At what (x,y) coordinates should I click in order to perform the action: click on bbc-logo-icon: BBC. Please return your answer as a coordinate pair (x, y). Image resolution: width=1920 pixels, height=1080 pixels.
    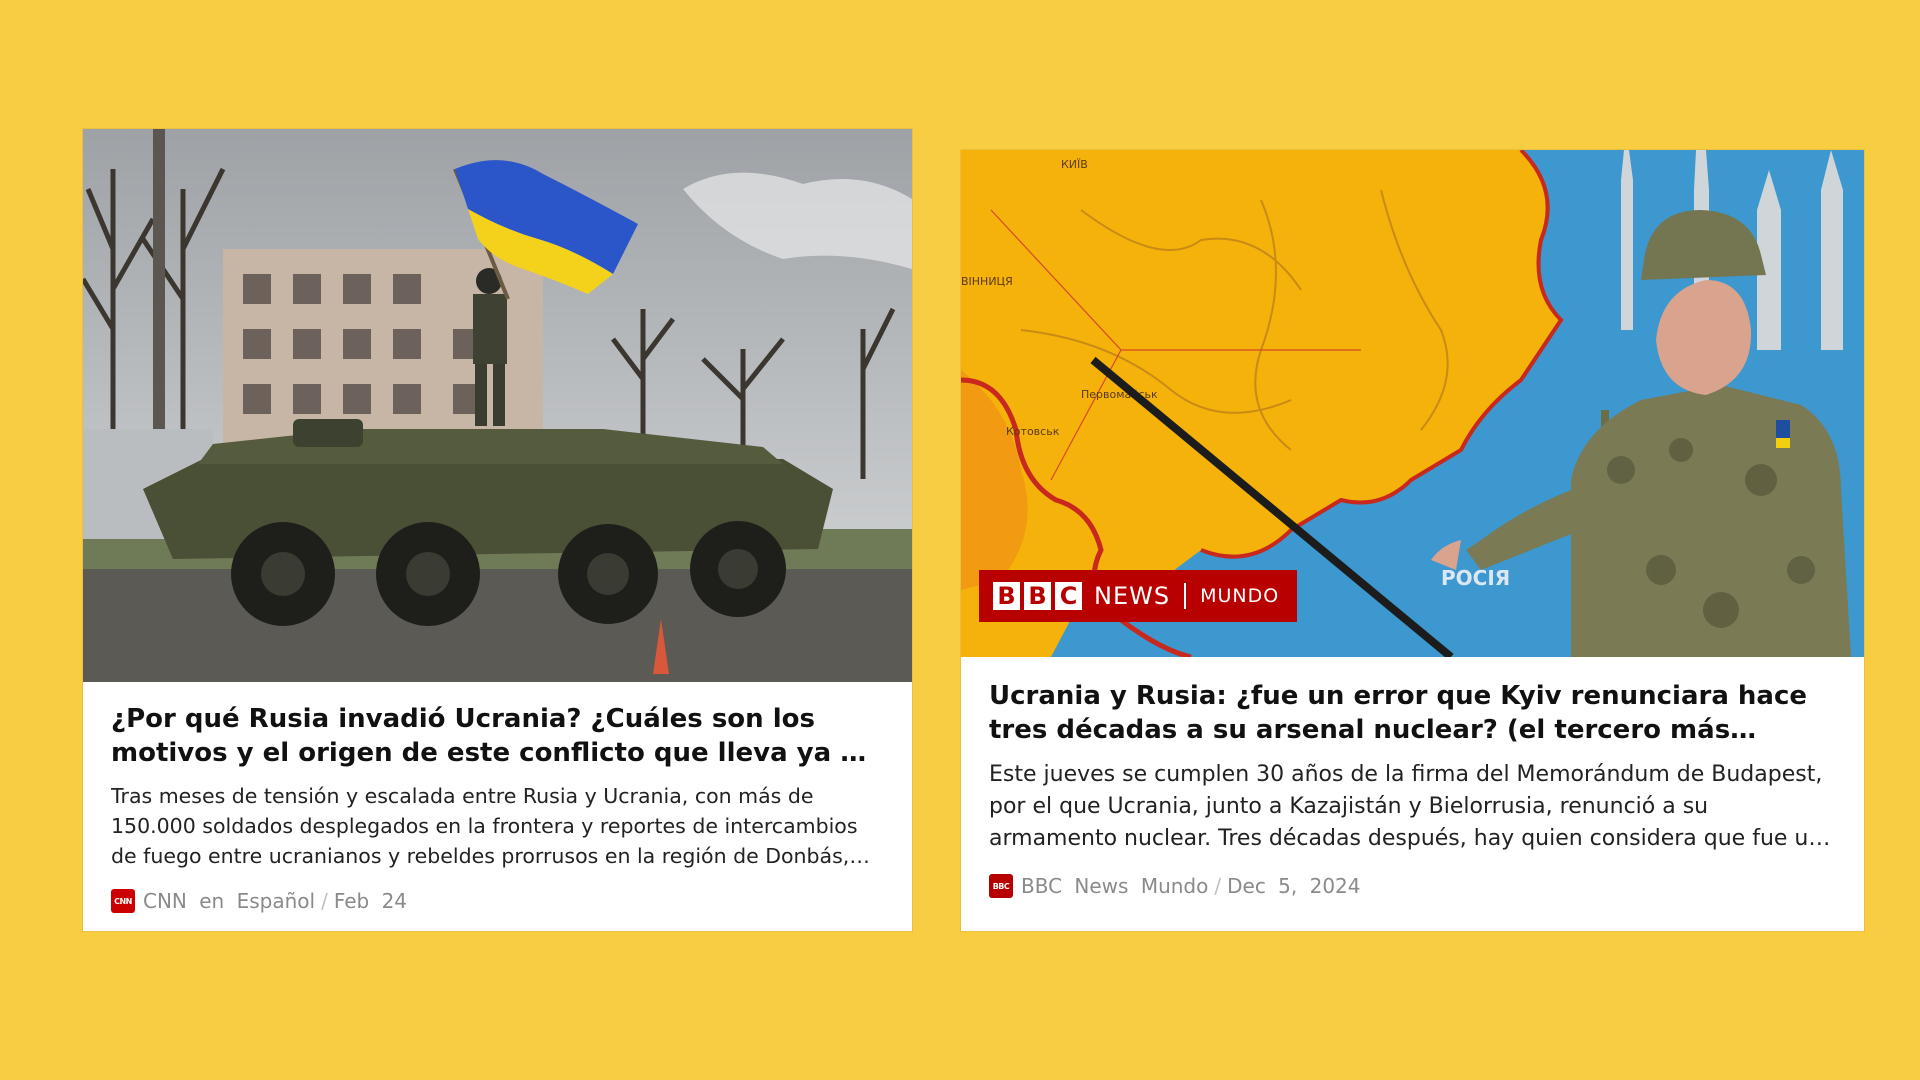
    Looking at the image, I should click on (1001, 886).